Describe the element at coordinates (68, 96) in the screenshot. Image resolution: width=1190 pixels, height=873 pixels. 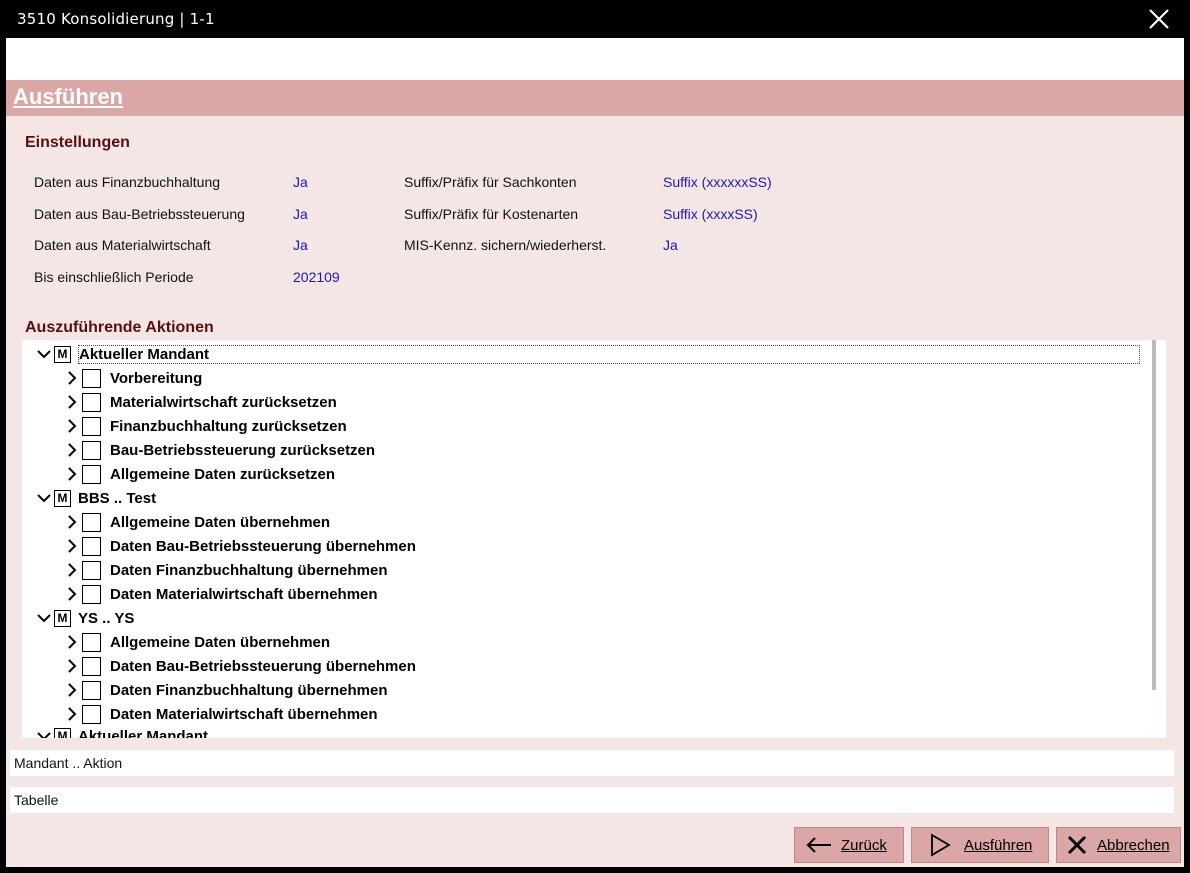
I see `page-title: Ausführen` at that location.